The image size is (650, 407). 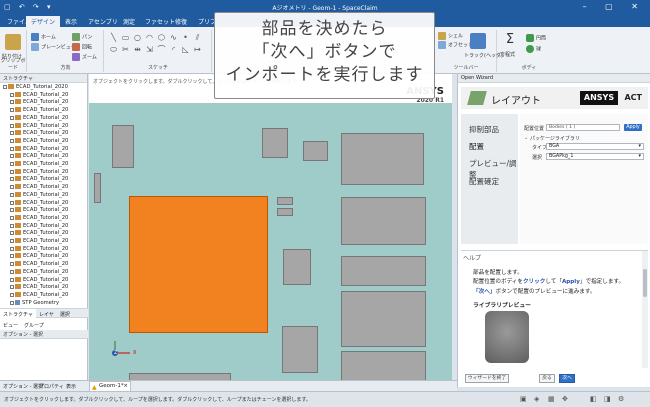 What do you see at coordinates (523, 399) in the screenshot?
I see `select-mode-icon: ▣` at bounding box center [523, 399].